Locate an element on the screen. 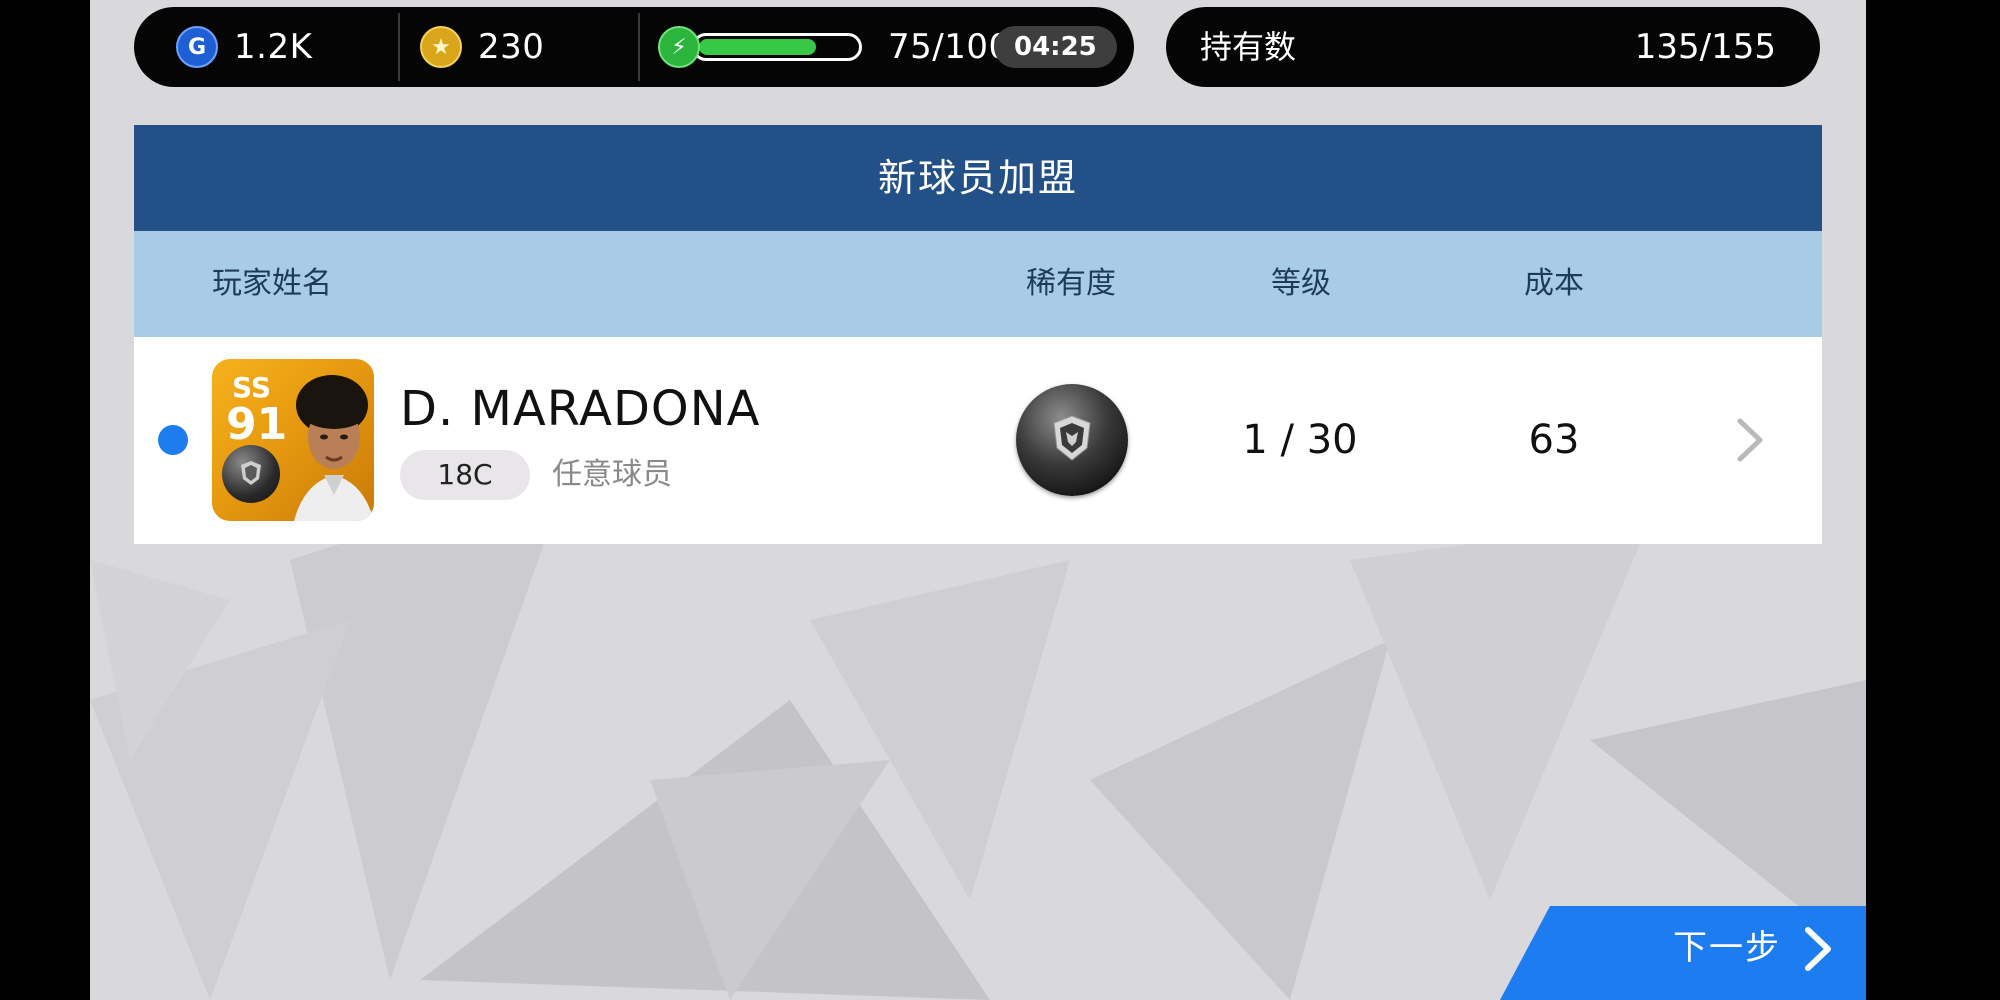 The height and width of the screenshot is (1000, 2000). holdings-bar: 持有数 135/155 is located at coordinates (1493, 47).